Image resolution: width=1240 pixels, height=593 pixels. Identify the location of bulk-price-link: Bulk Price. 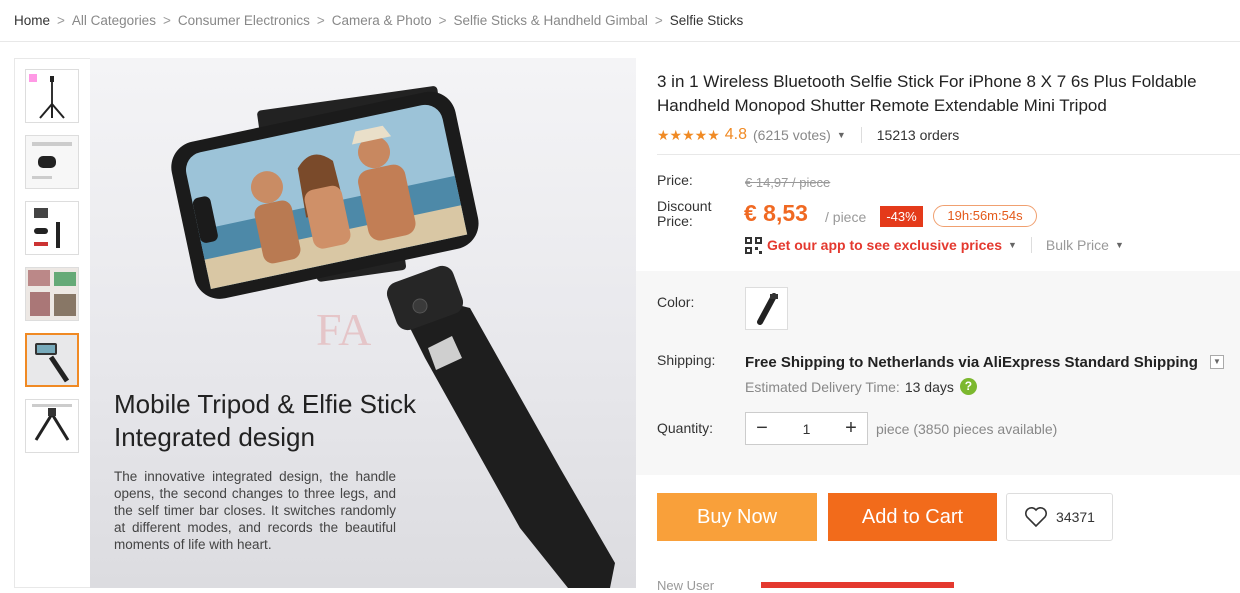
(1077, 245).